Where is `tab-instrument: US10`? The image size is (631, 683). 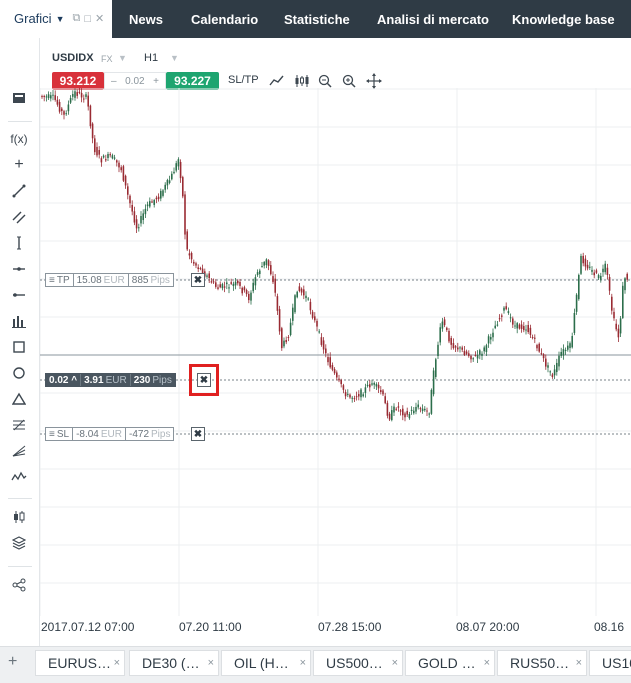 tab-instrument: US10 is located at coordinates (610, 663).